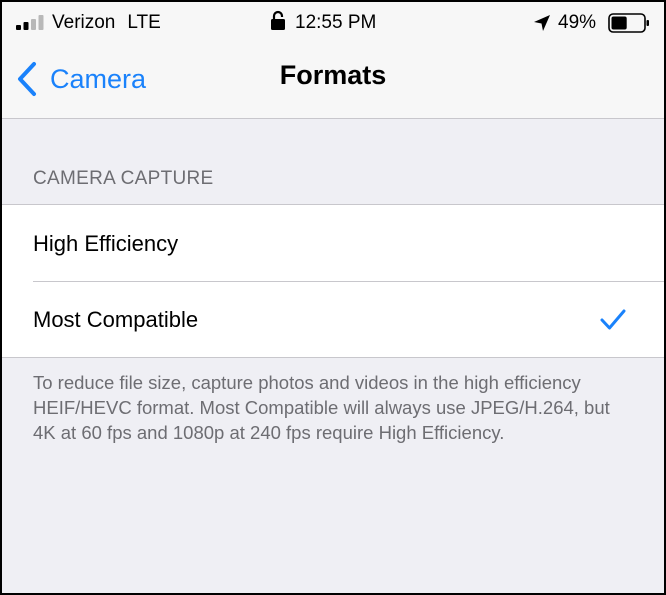 The image size is (666, 595). Describe the element at coordinates (333, 75) in the screenshot. I see `page-title: Formats` at that location.